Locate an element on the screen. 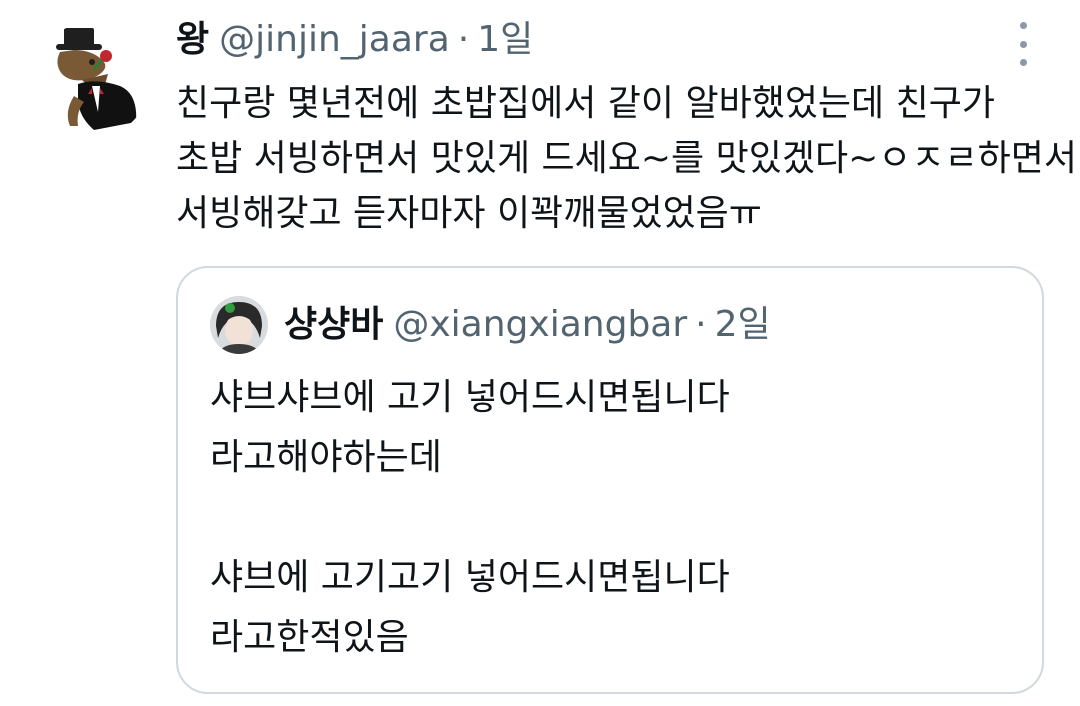 Image resolution: width=1080 pixels, height=706 pixels. tweet-header: 왕 @jinjin_jaara · 1일 is located at coordinates (354, 40).